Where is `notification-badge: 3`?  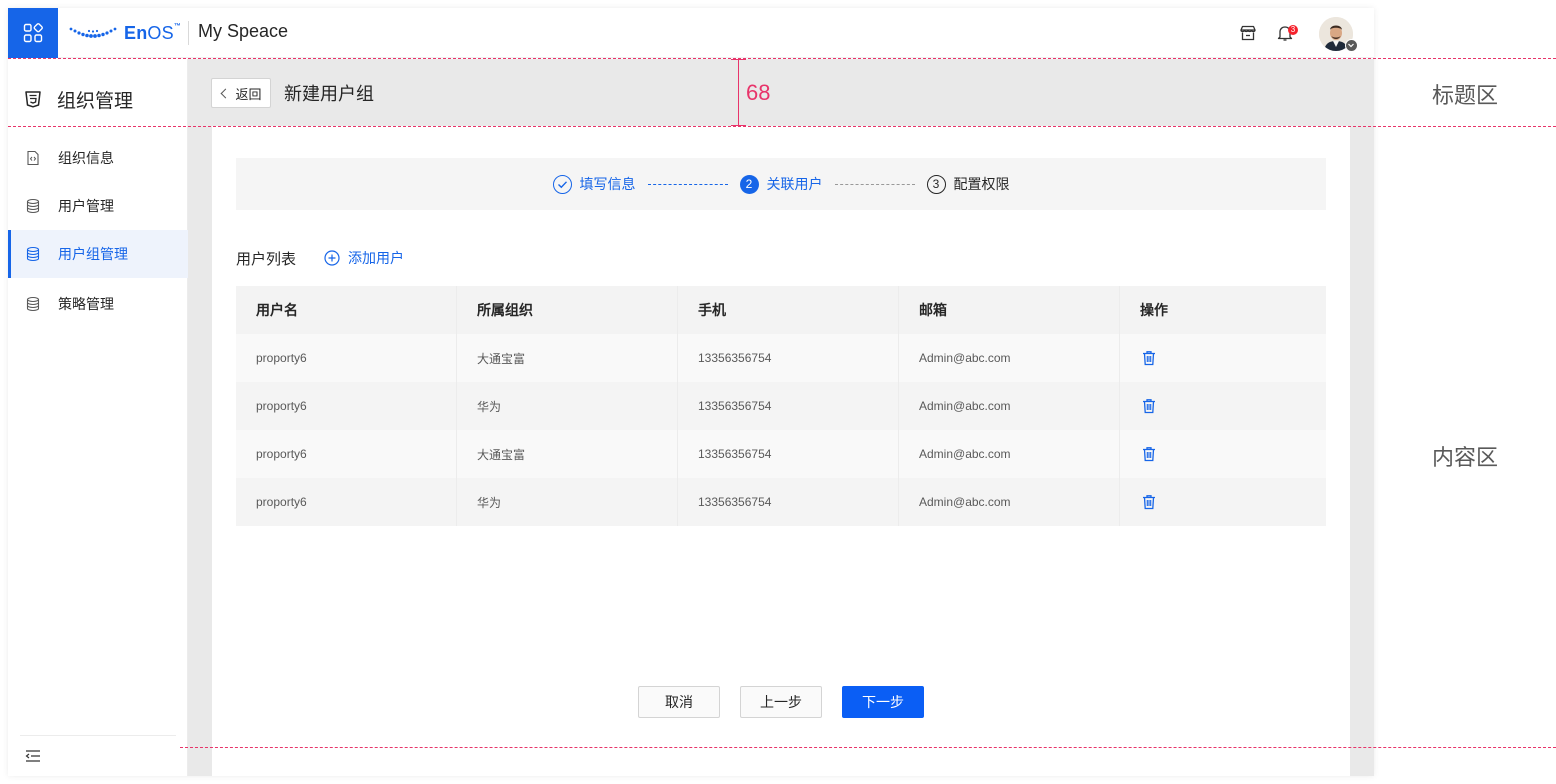
notification-badge: 3 is located at coordinates (1293, 30).